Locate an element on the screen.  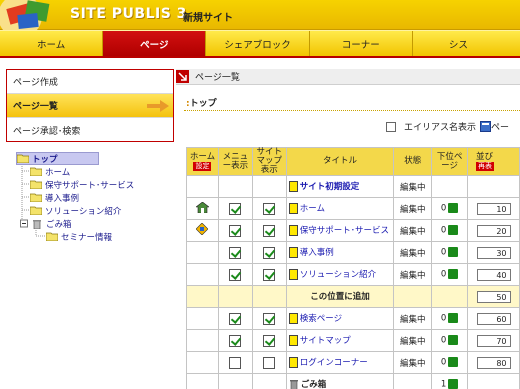
arrow-right-icon is located at coordinates (158, 106).